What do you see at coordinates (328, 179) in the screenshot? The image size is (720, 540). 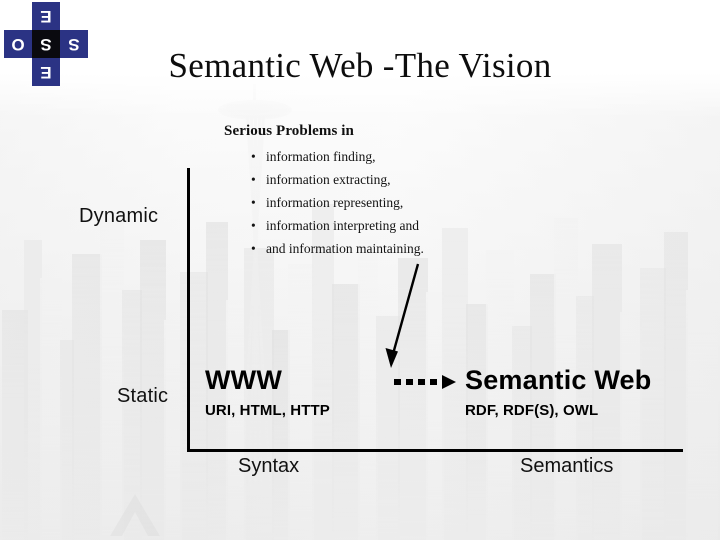 I see `list-item-label: information extracting,` at bounding box center [328, 179].